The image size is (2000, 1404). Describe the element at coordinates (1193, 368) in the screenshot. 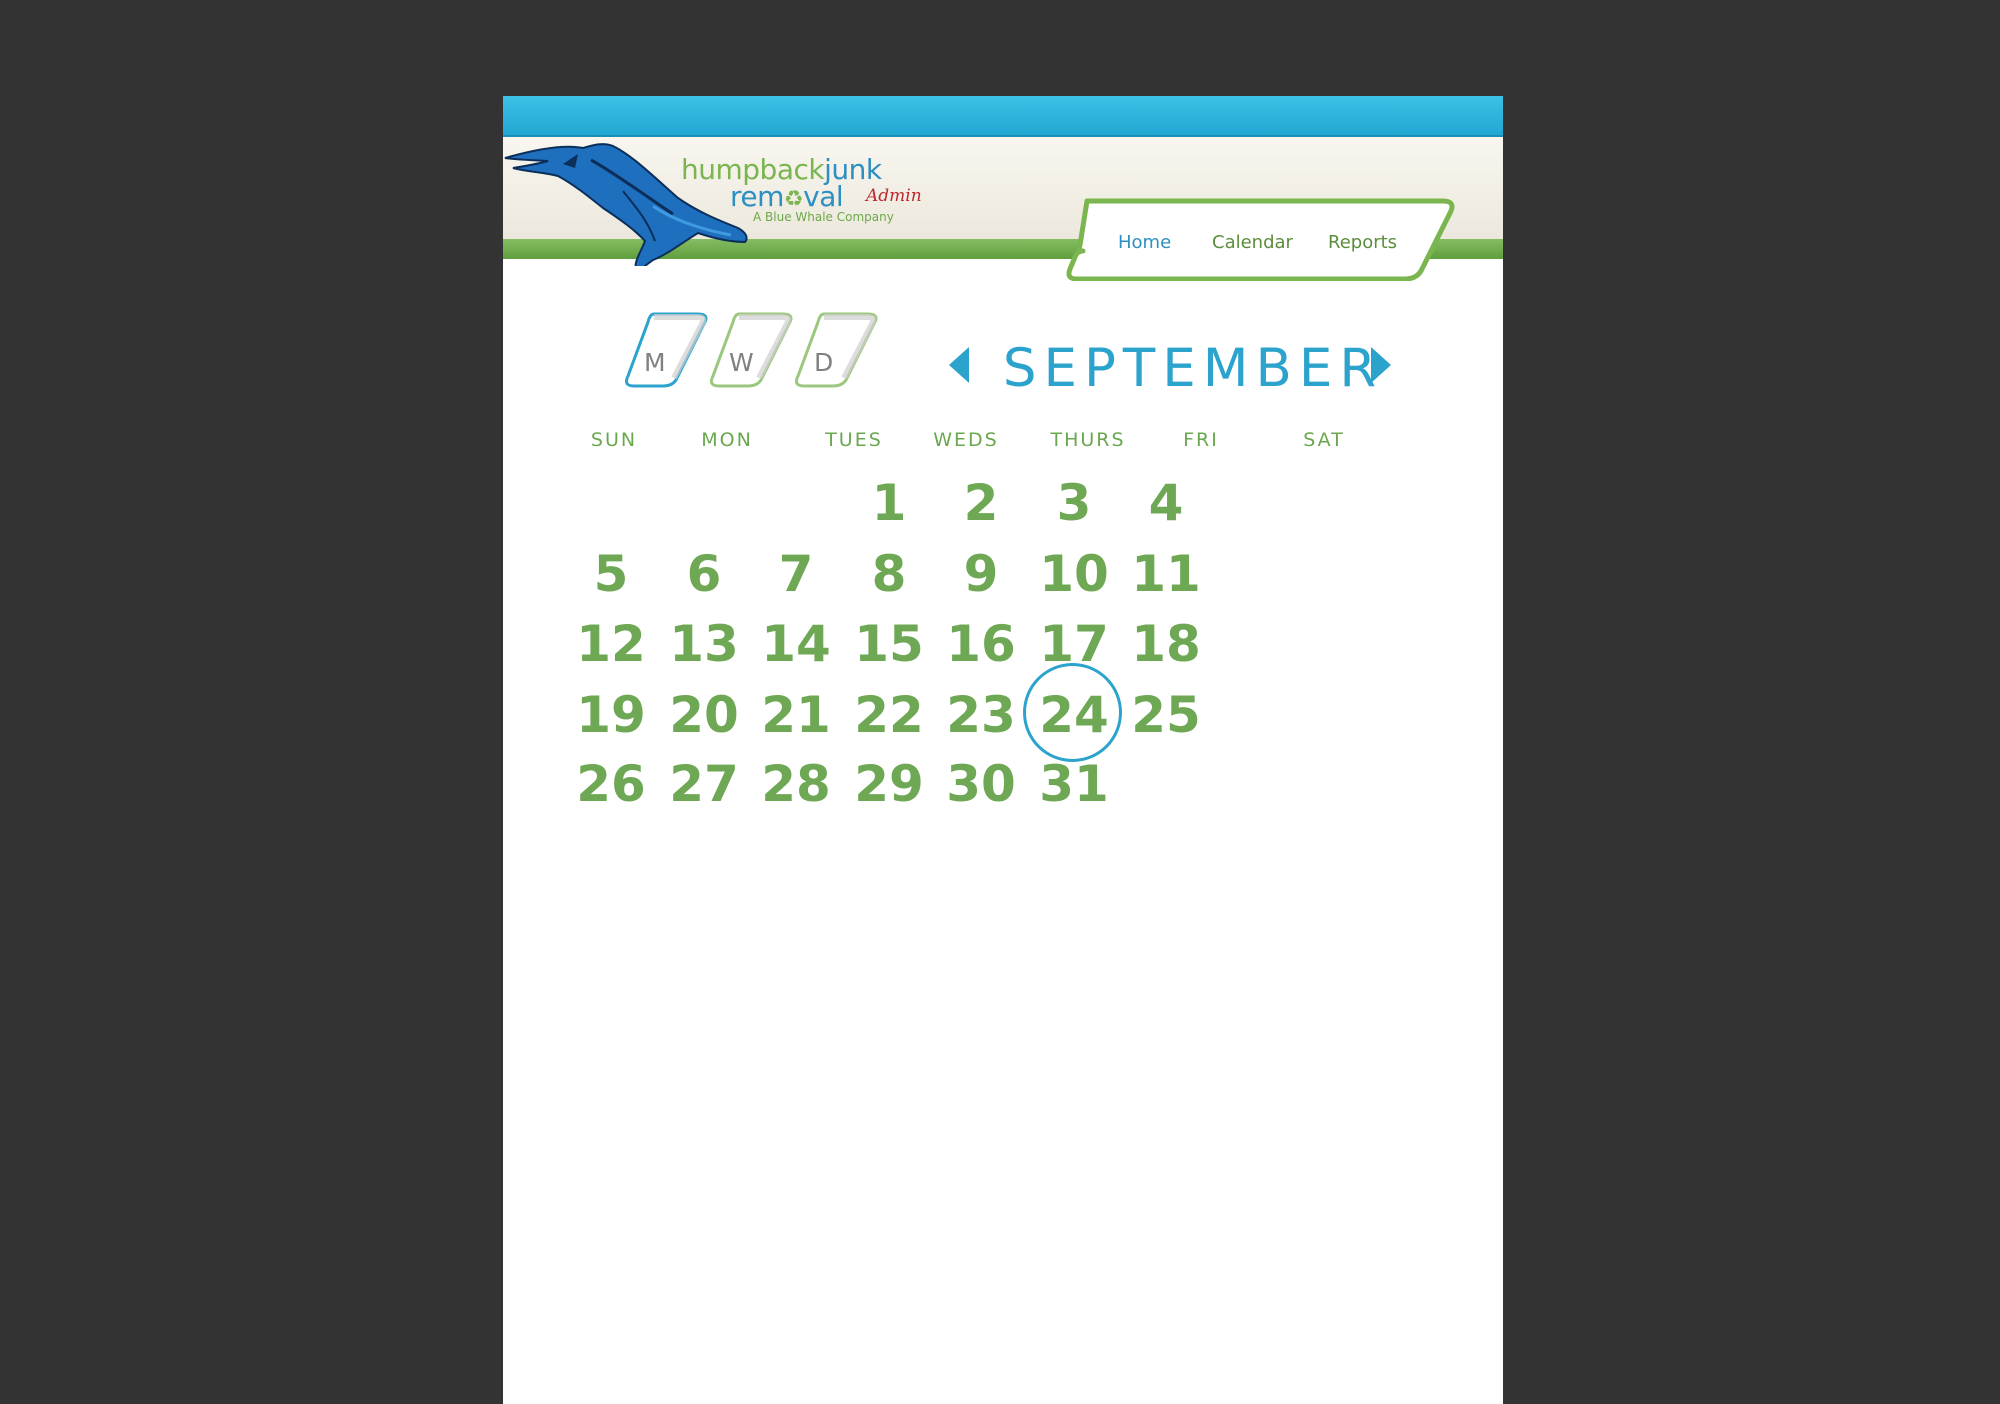

I see `month-title: SEPTEMBER` at that location.